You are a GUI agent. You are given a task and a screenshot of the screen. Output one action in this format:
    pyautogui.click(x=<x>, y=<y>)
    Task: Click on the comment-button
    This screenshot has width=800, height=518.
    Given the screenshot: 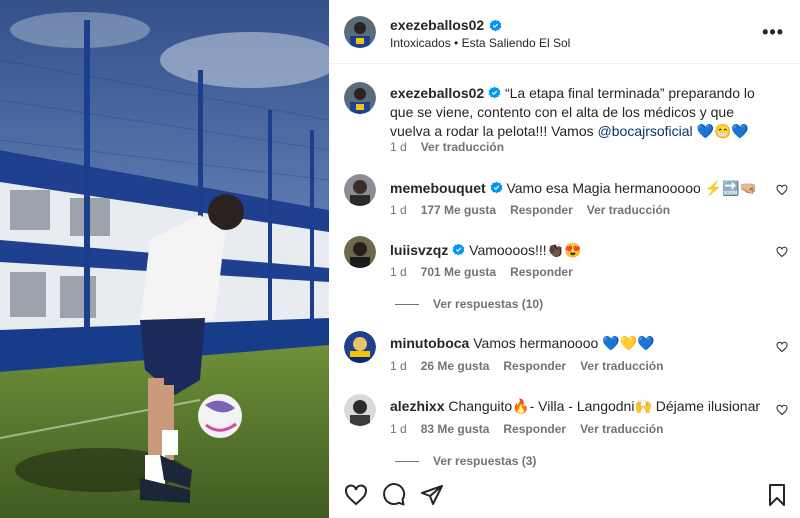 What is the action you would take?
    pyautogui.click(x=395, y=496)
    